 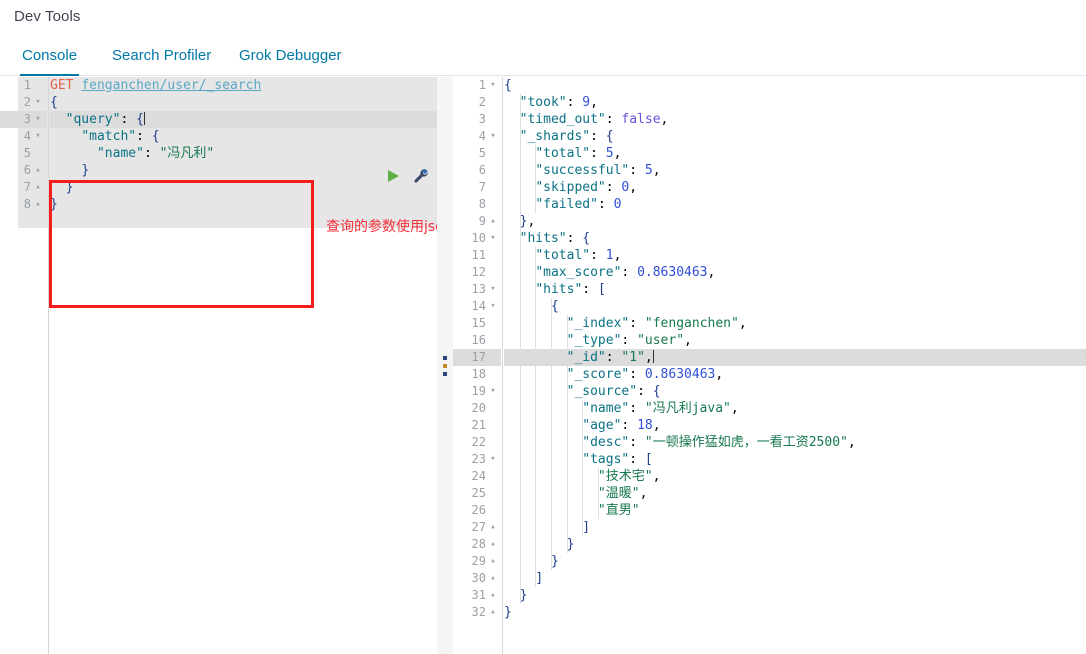 I want to click on request-code-line: {, so click(x=243, y=102).